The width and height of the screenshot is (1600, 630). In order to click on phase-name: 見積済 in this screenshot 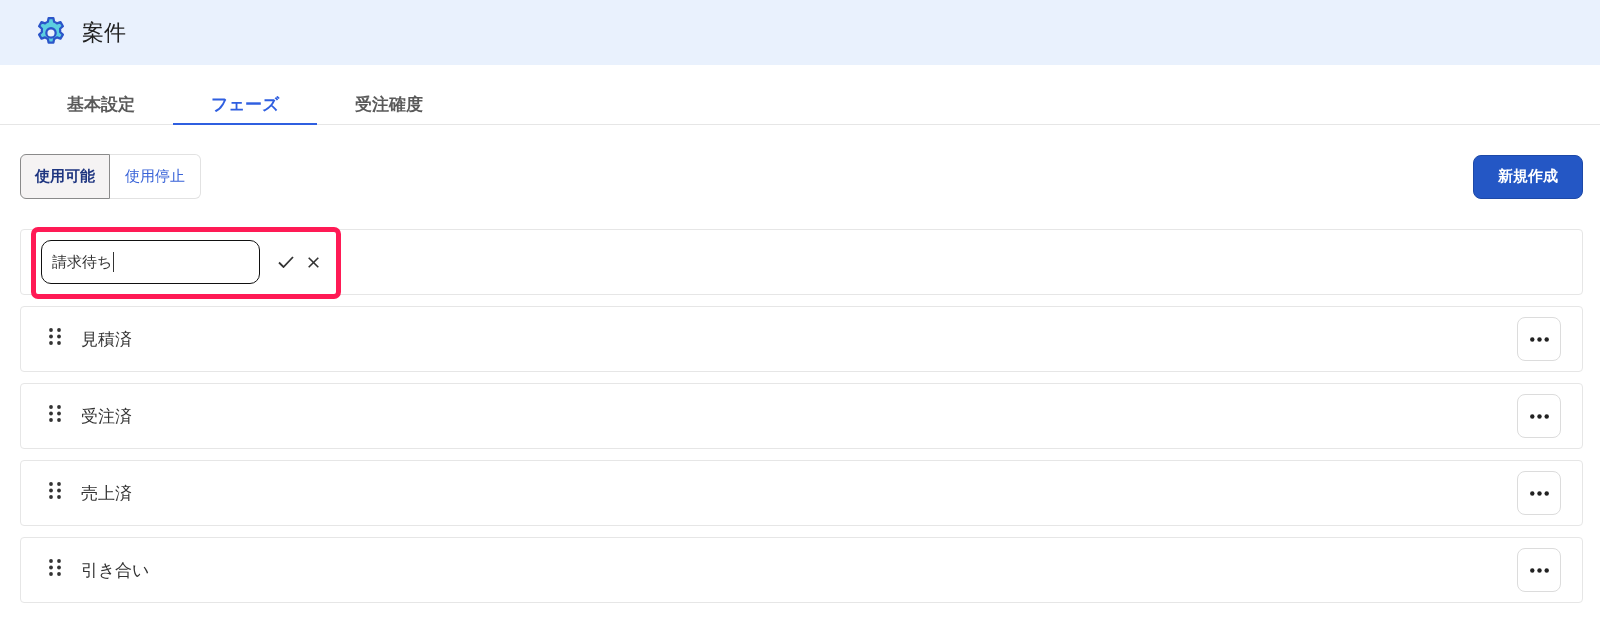, I will do `click(107, 339)`.